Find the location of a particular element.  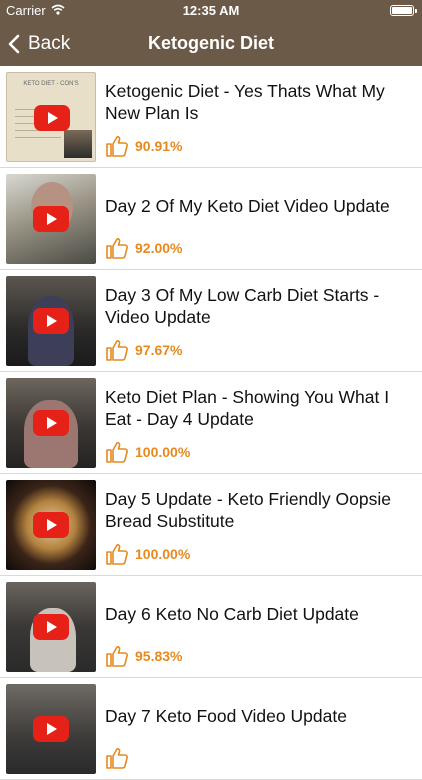

rating-value: 92.00% is located at coordinates (159, 248).